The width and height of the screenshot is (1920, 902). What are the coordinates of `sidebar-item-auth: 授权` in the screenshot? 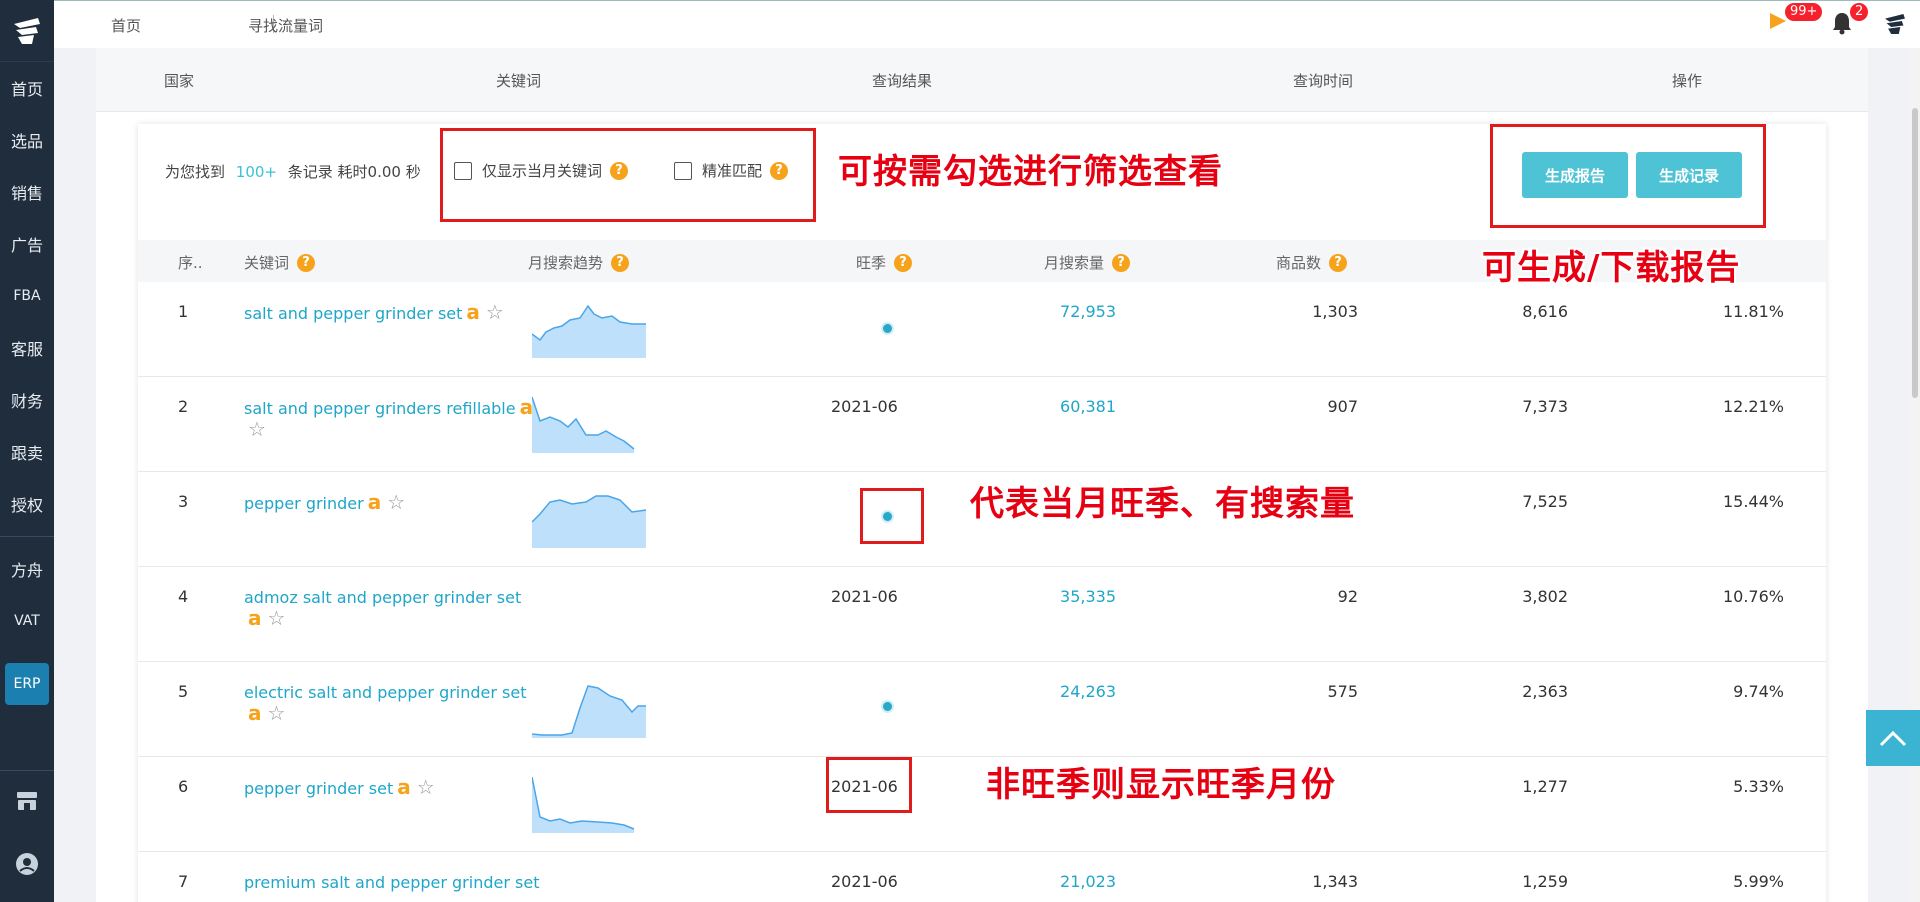 It's located at (27, 504).